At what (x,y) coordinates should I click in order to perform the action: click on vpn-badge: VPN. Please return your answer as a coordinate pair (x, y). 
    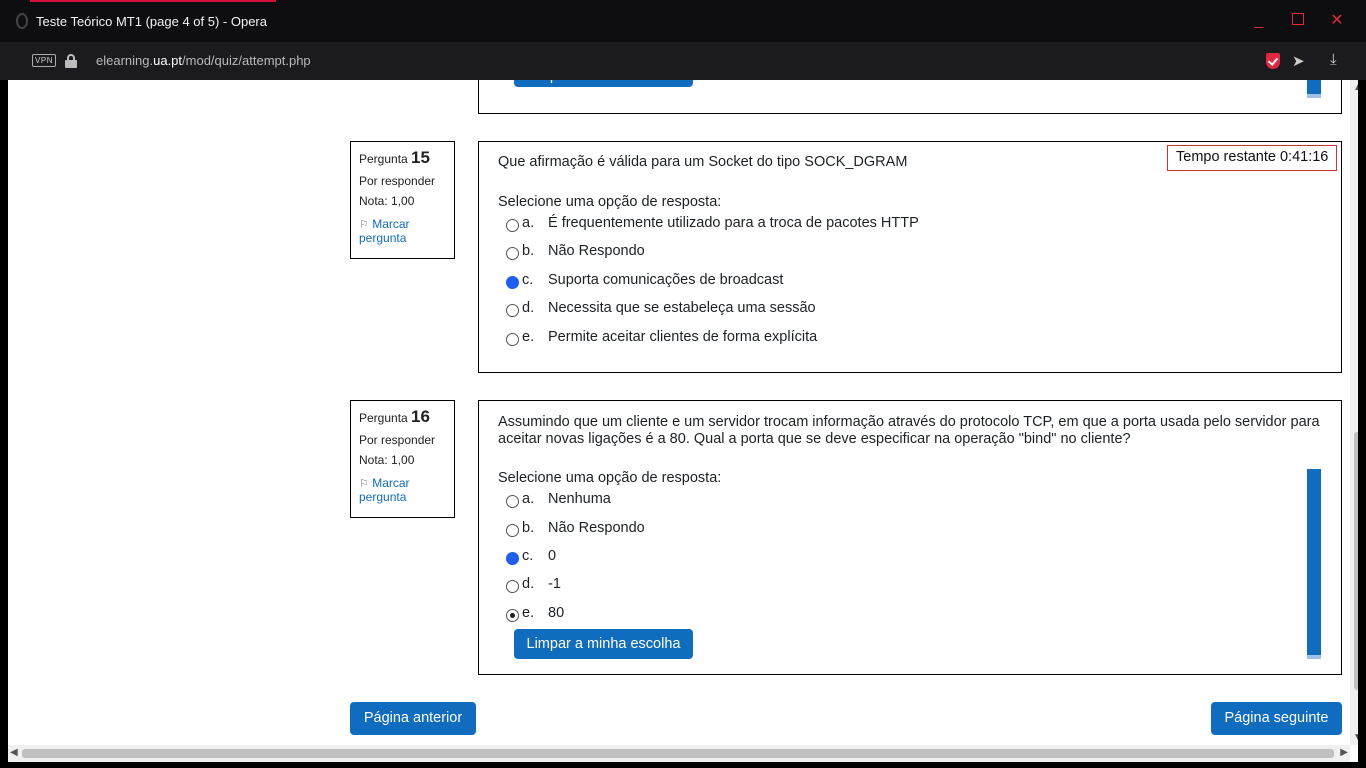
    Looking at the image, I should click on (44, 60).